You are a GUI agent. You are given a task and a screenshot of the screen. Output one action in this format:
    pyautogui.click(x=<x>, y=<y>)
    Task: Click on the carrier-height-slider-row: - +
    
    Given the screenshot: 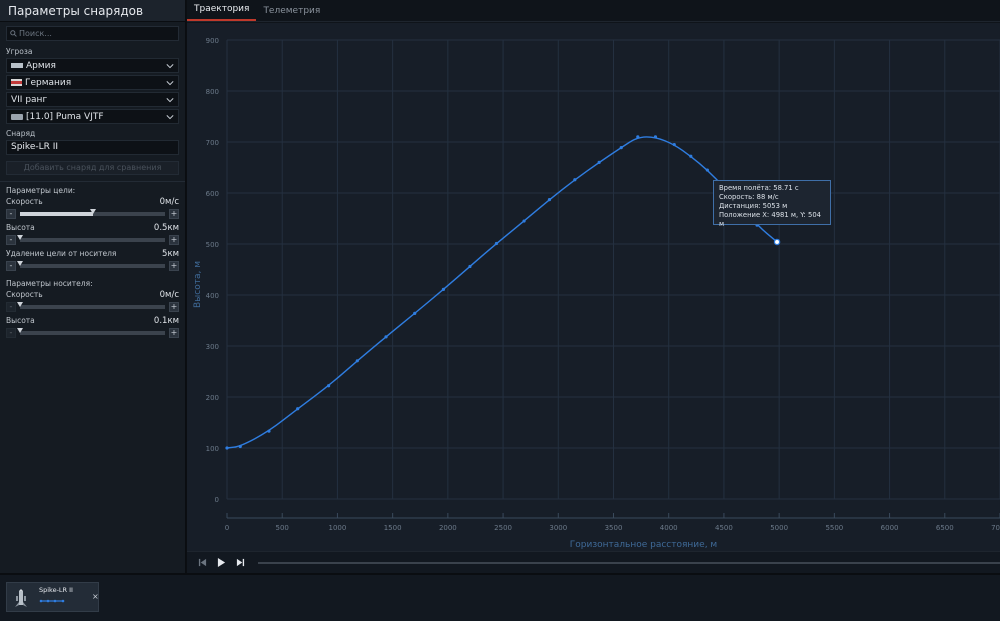 What is the action you would take?
    pyautogui.click(x=92, y=334)
    